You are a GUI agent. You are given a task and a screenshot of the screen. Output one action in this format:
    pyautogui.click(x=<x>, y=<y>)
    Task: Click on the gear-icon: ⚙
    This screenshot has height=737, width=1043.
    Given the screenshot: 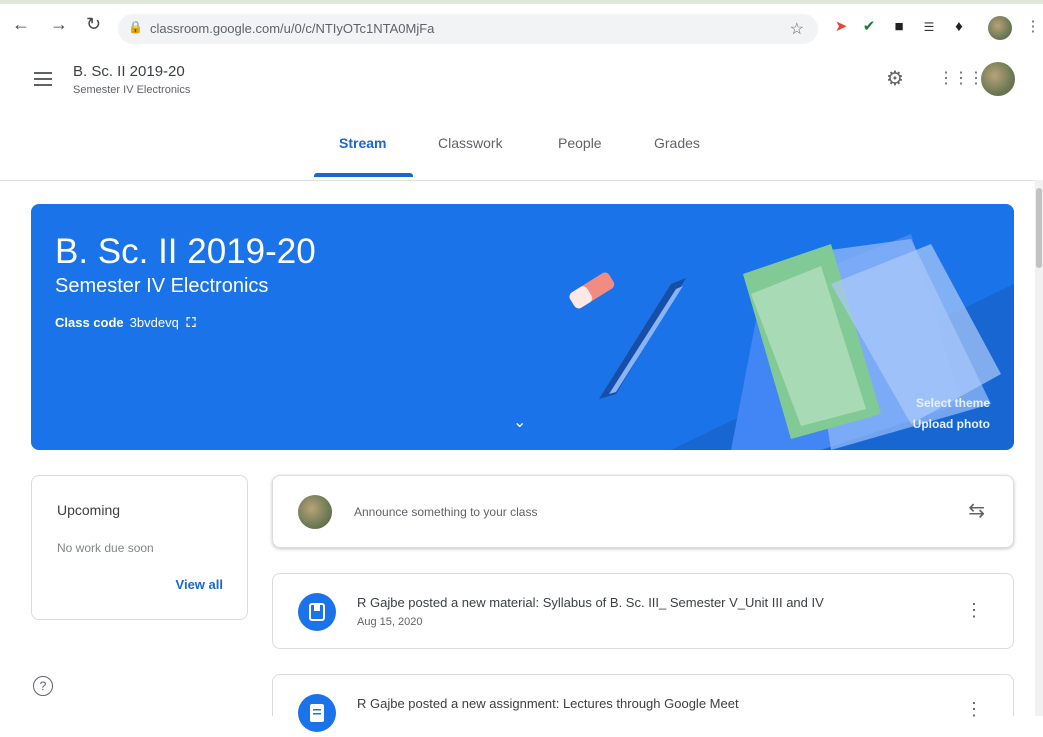 What is the action you would take?
    pyautogui.click(x=895, y=78)
    